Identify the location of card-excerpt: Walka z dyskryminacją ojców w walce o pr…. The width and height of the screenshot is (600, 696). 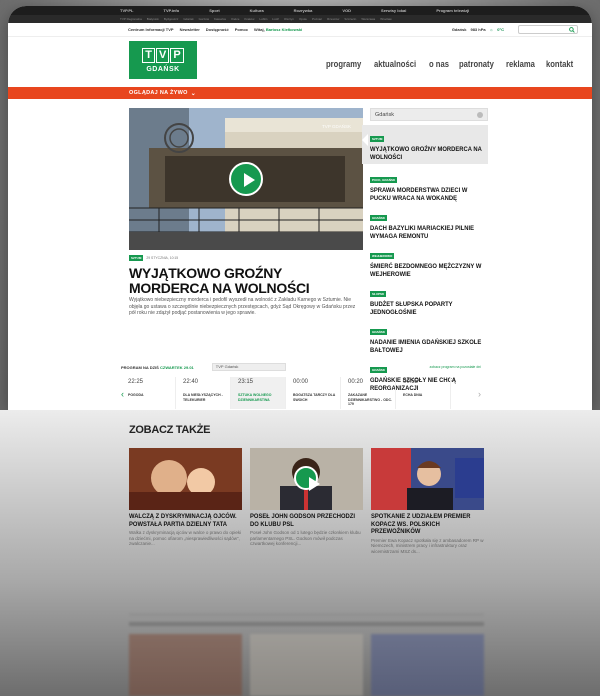
(185, 538).